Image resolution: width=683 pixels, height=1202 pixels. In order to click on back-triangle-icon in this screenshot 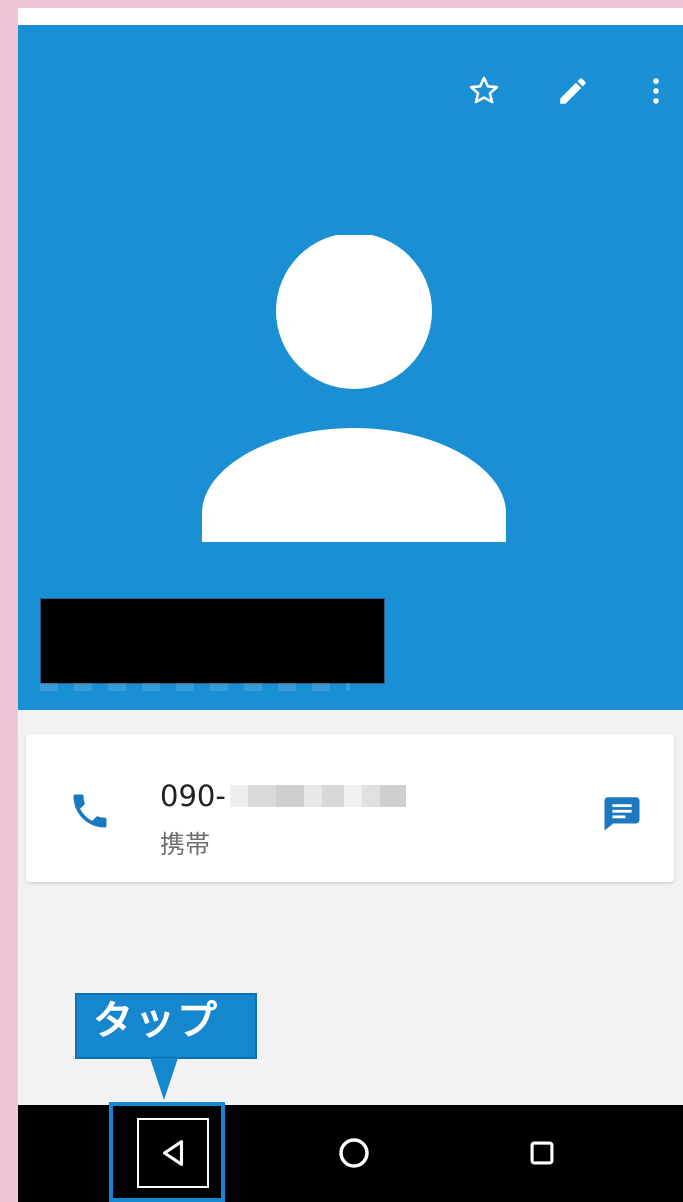, I will do `click(173, 1153)`.